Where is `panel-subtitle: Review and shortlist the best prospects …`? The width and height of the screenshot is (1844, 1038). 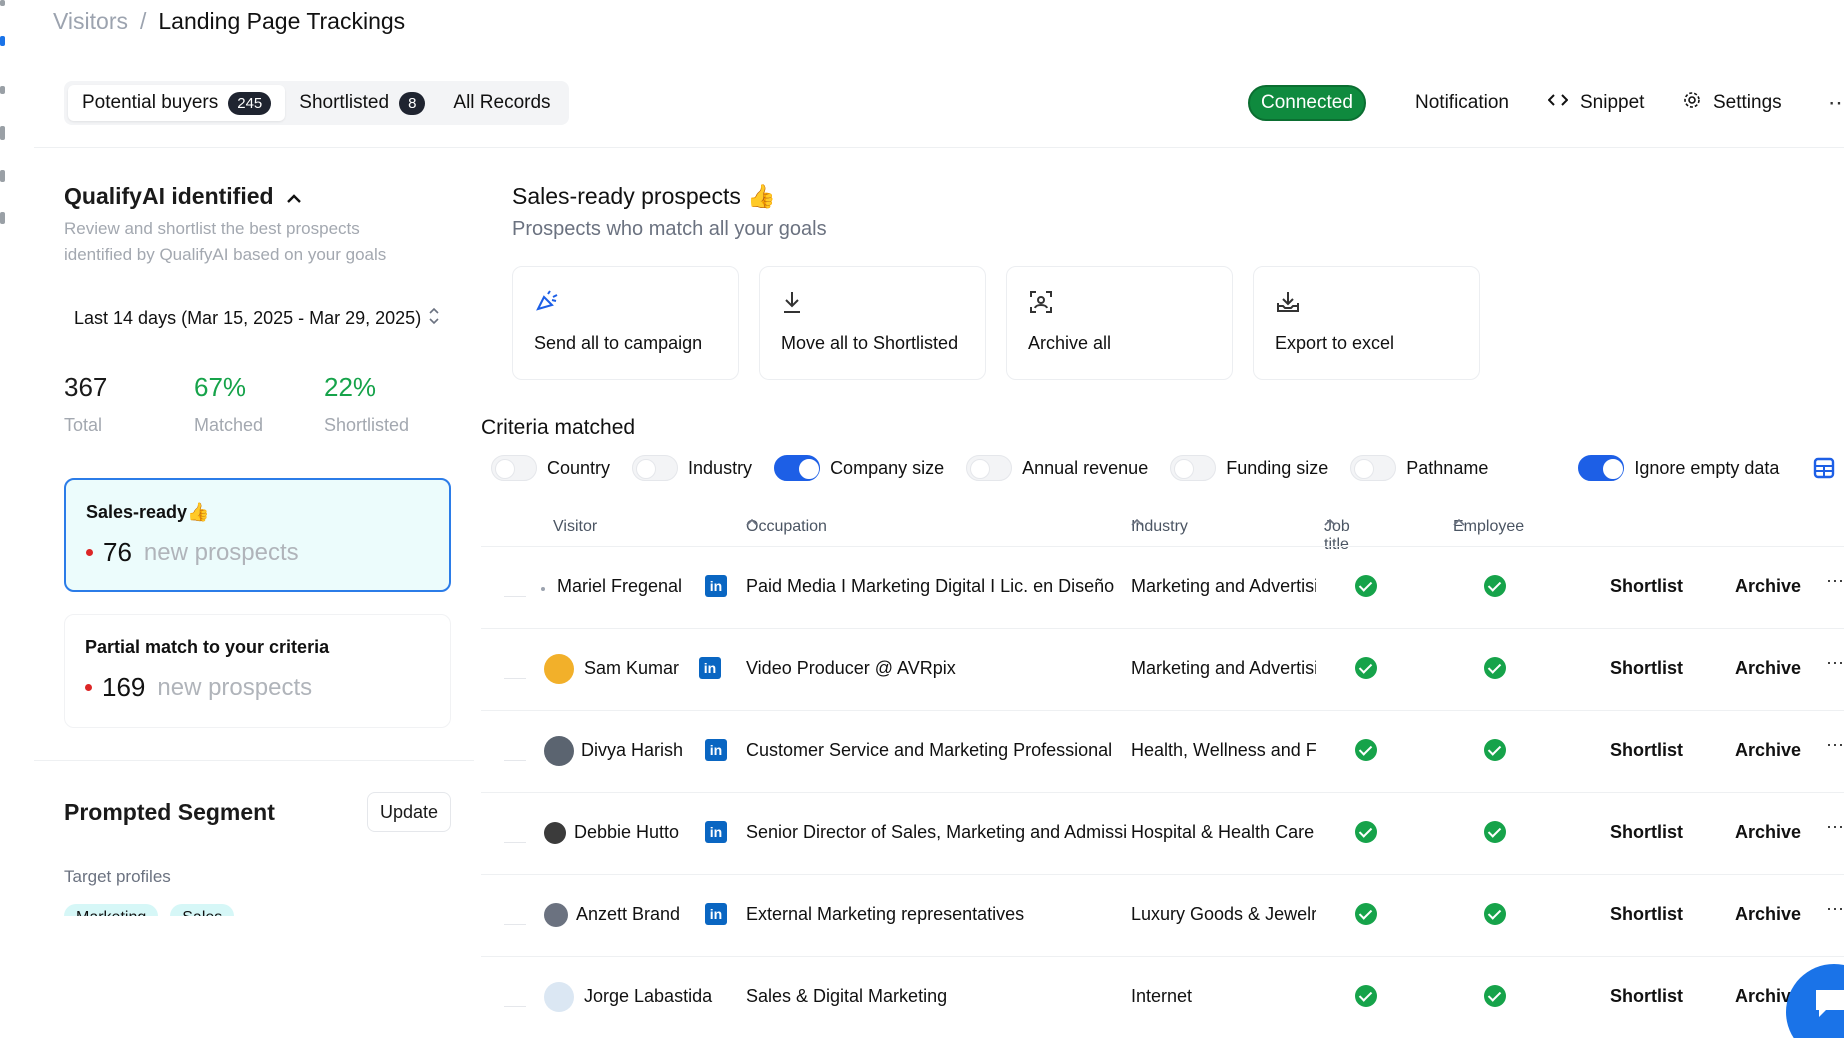 panel-subtitle: Review and shortlist the best prospects … is located at coordinates (225, 241).